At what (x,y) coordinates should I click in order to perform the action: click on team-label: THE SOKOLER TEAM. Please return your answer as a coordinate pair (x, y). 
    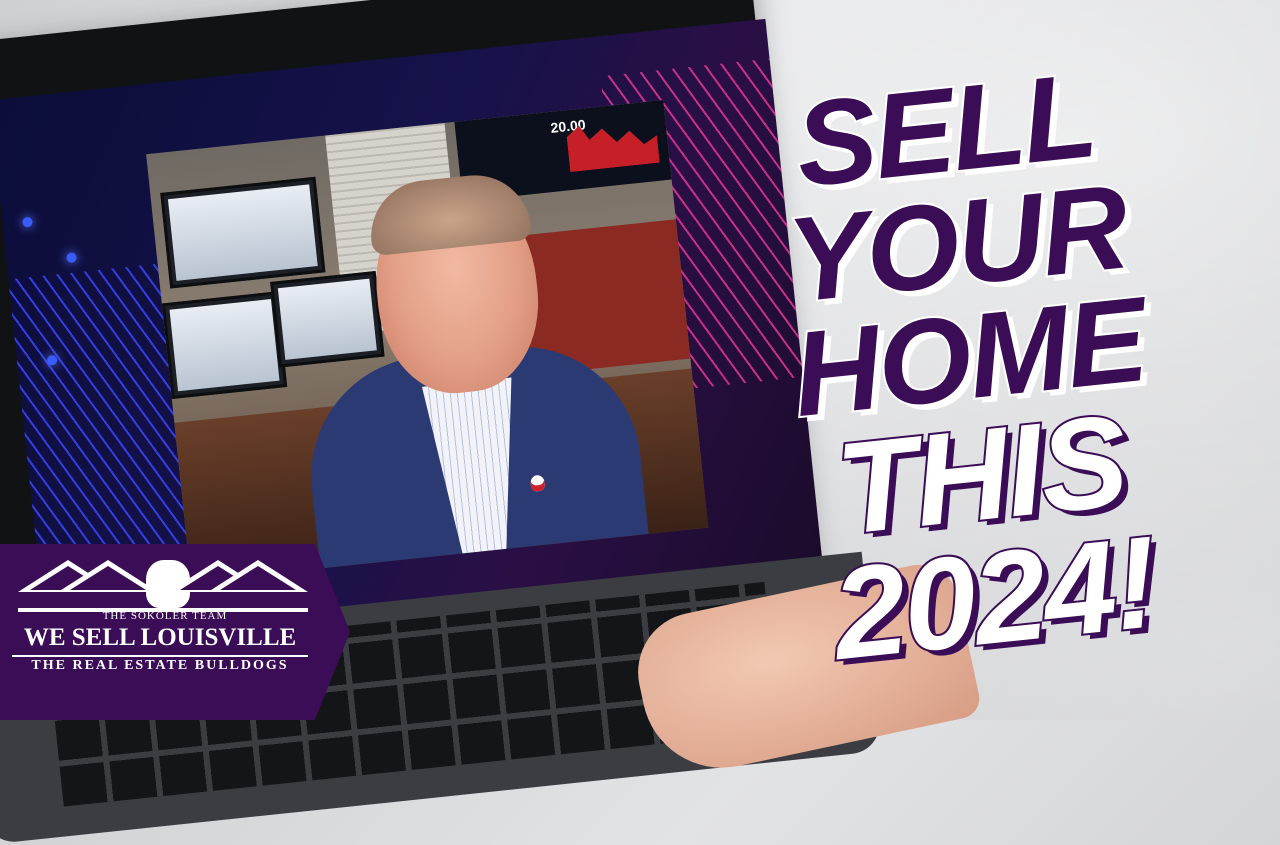
    Looking at the image, I should click on (165, 616).